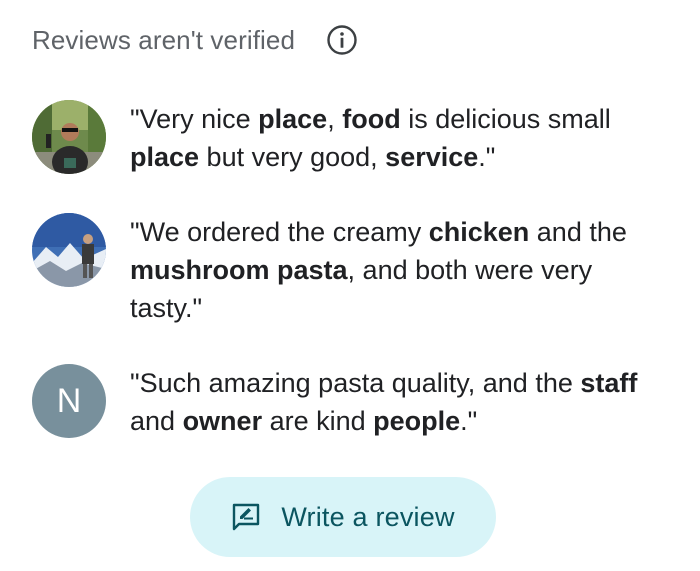 Image resolution: width=700 pixels, height=571 pixels. I want to click on review-keyword: people, so click(417, 421).